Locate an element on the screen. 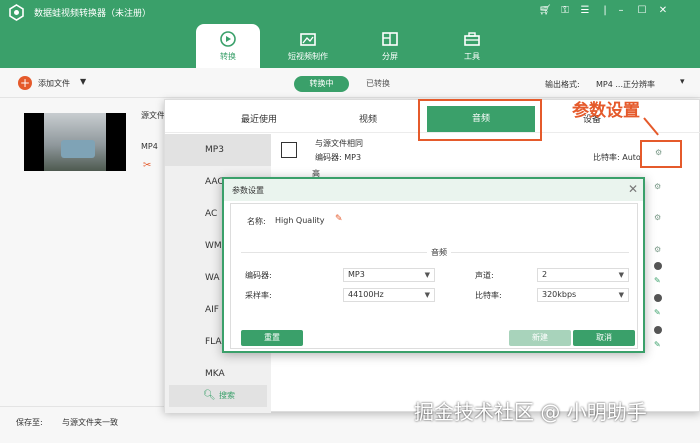  name-value: High Quality is located at coordinates (300, 220).